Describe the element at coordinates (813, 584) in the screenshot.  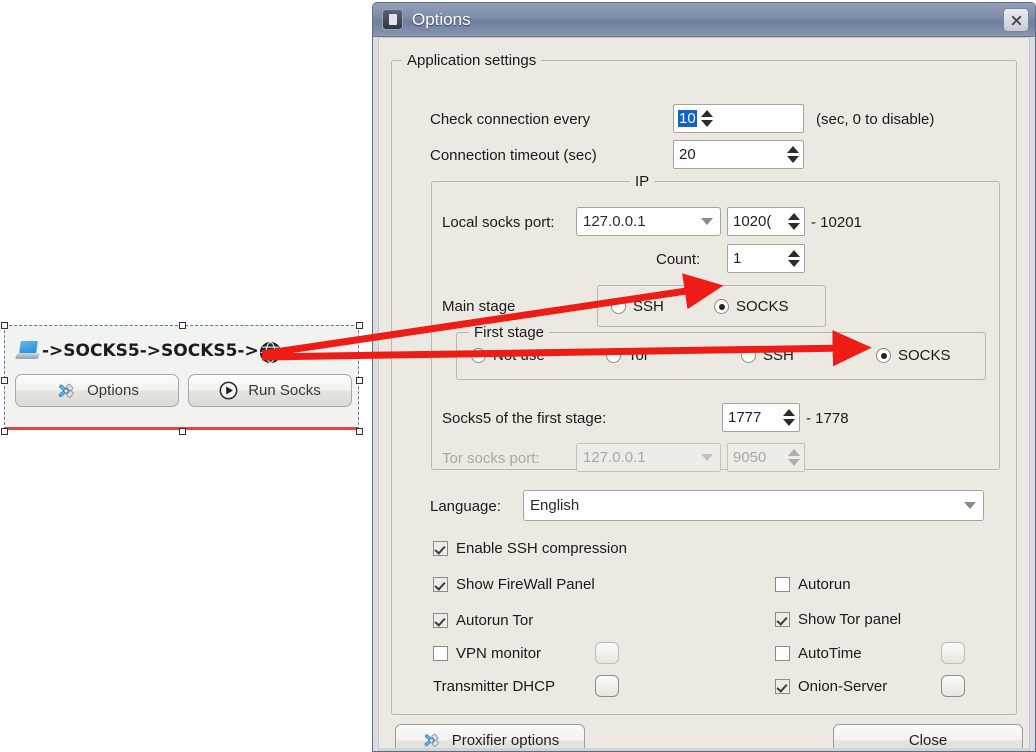
I see `checkbox-autorun: Autorun` at that location.